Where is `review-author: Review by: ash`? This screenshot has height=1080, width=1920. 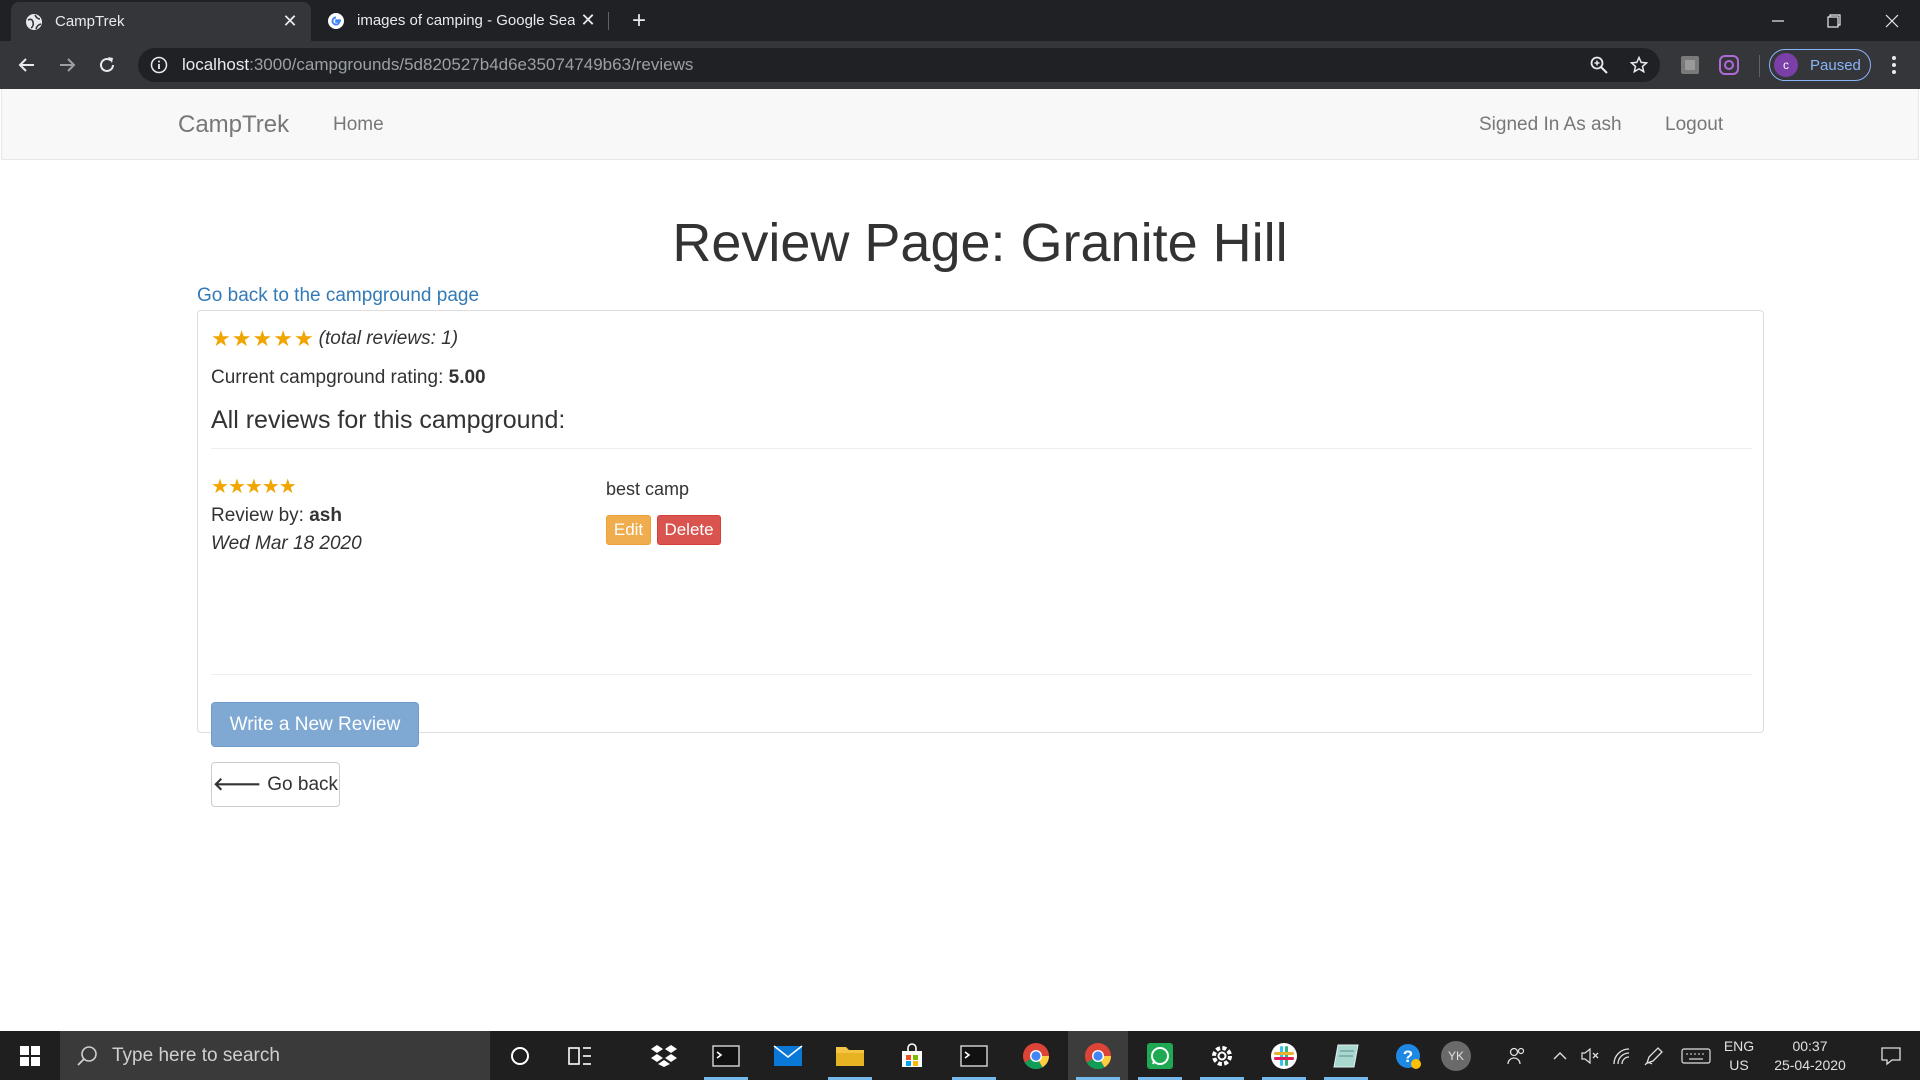
review-author: Review by: ash is located at coordinates (276, 516).